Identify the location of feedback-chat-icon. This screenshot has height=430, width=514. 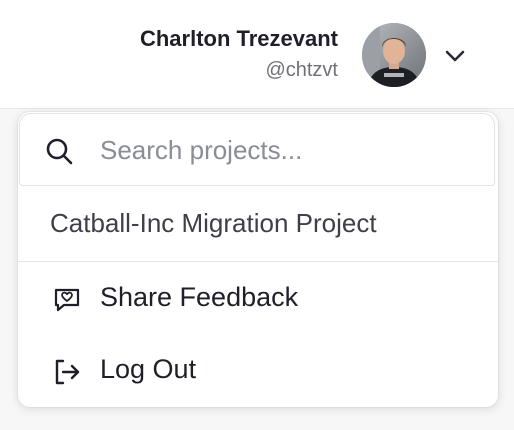
(67, 300).